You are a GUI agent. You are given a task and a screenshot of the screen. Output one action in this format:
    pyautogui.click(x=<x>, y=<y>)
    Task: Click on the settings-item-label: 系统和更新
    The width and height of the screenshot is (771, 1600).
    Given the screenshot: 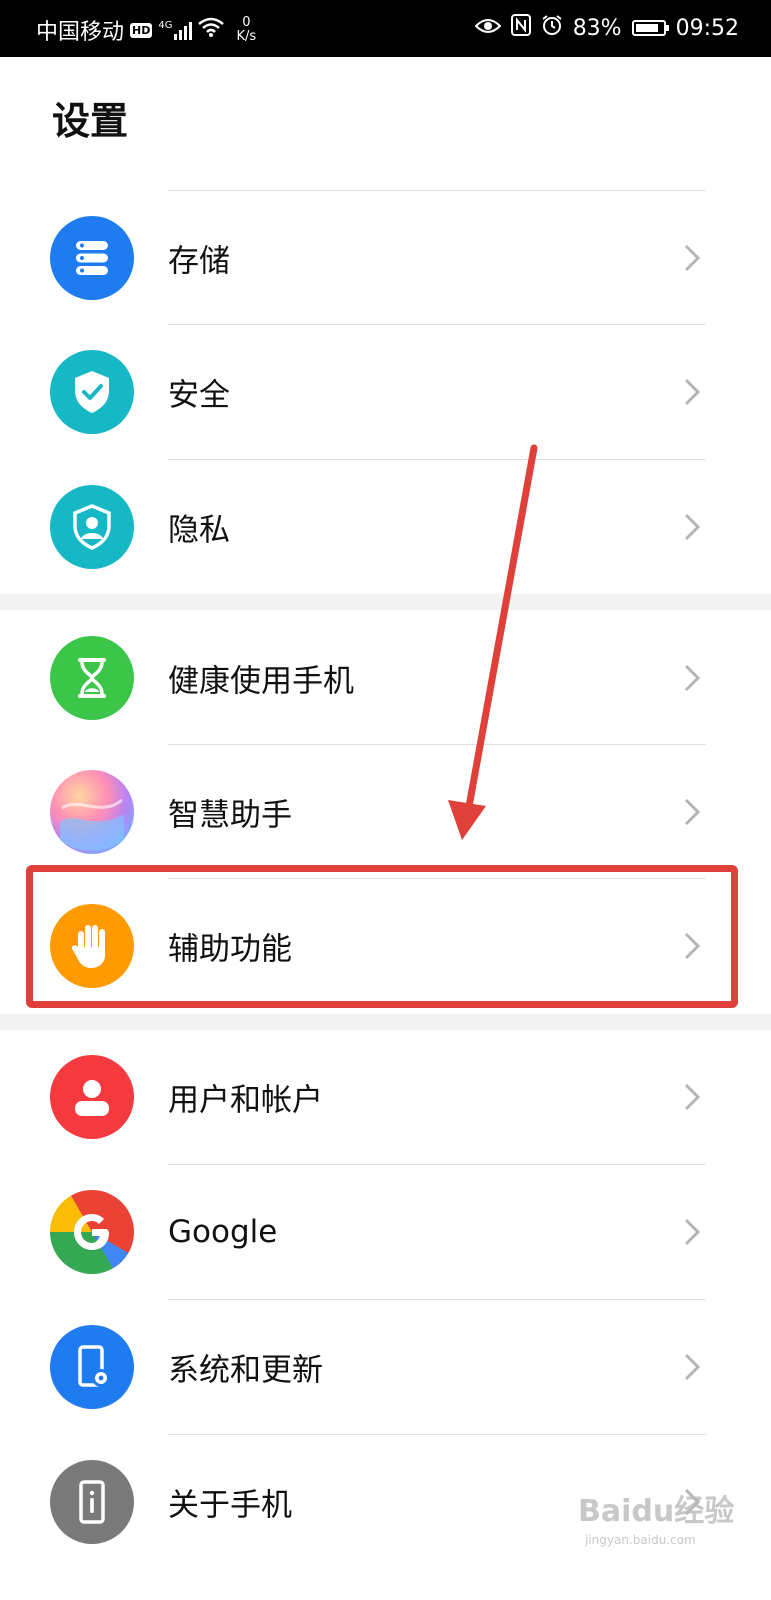 What is the action you would take?
    pyautogui.click(x=245, y=1370)
    